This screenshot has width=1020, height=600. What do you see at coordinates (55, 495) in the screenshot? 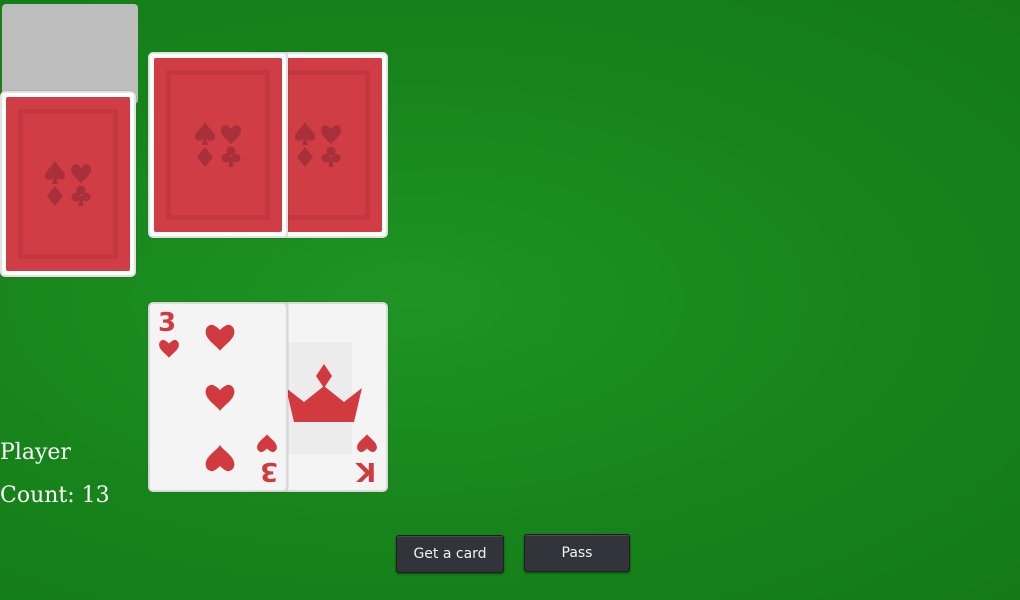
I see `player-count: Count: 13` at bounding box center [55, 495].